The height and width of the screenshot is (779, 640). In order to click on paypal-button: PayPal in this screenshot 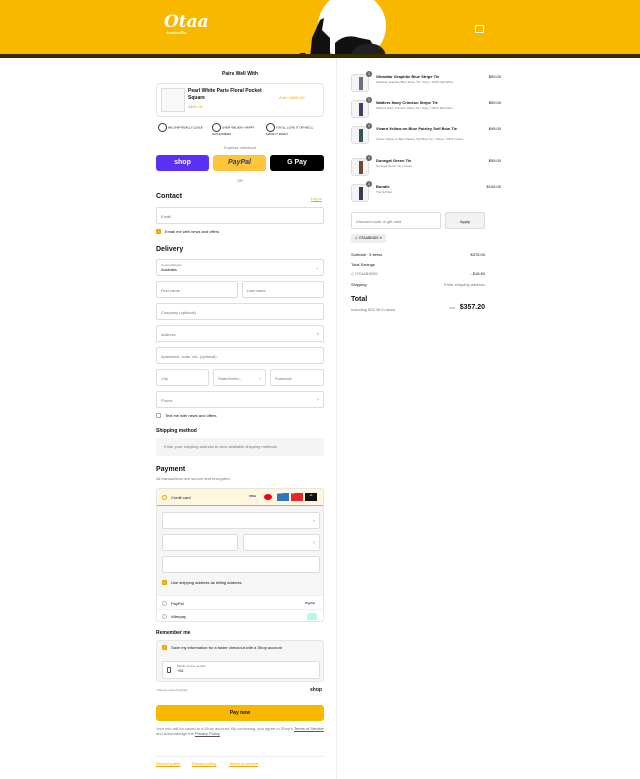, I will do `click(239, 163)`.